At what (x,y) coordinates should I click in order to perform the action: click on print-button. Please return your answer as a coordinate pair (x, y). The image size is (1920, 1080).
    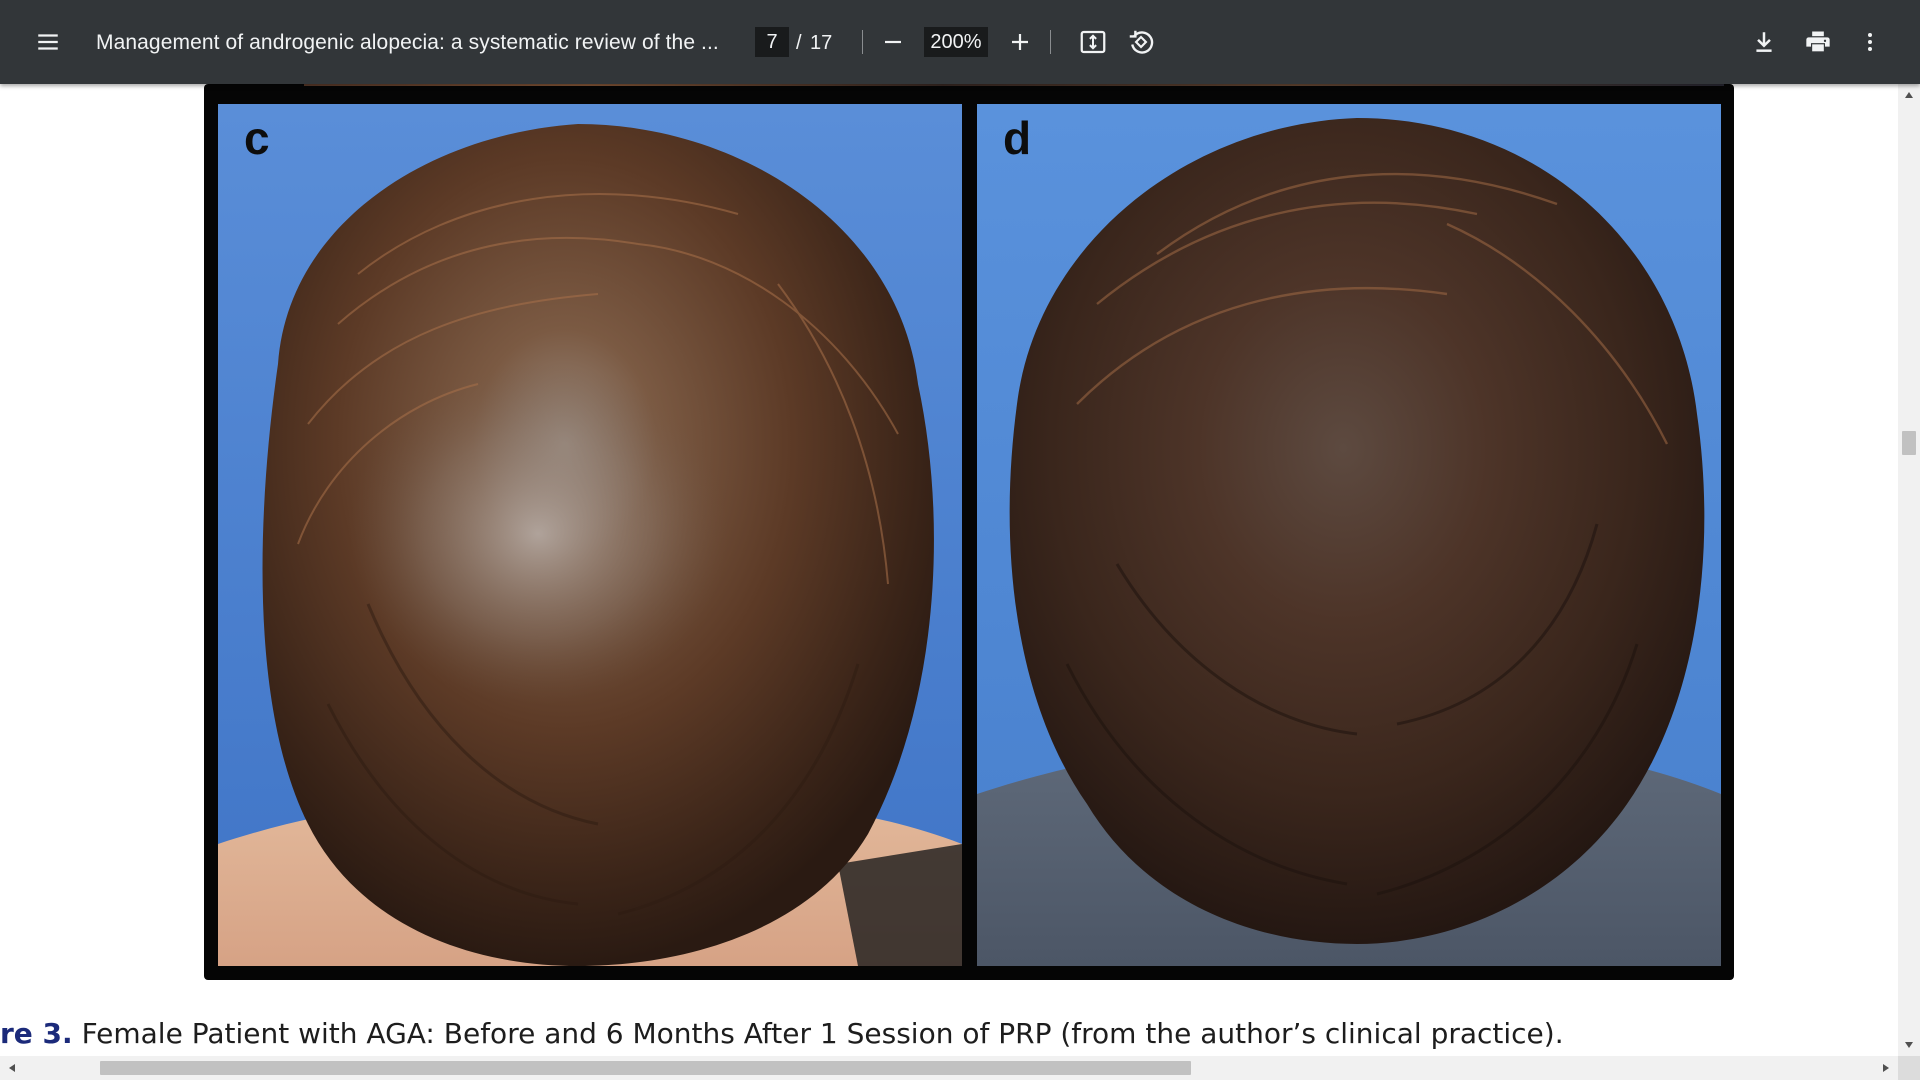
    Looking at the image, I should click on (1818, 42).